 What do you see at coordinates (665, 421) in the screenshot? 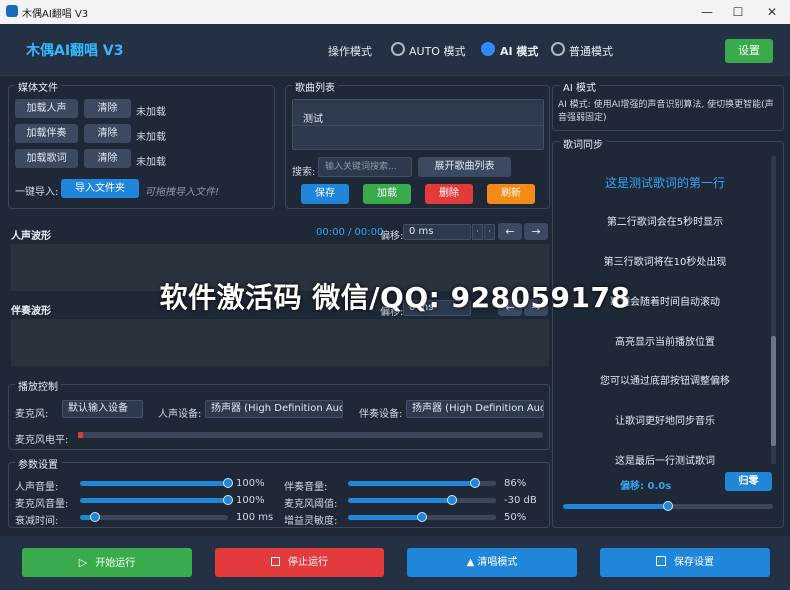
I see `lyric-line: 让歌词更好地同步音乐` at bounding box center [665, 421].